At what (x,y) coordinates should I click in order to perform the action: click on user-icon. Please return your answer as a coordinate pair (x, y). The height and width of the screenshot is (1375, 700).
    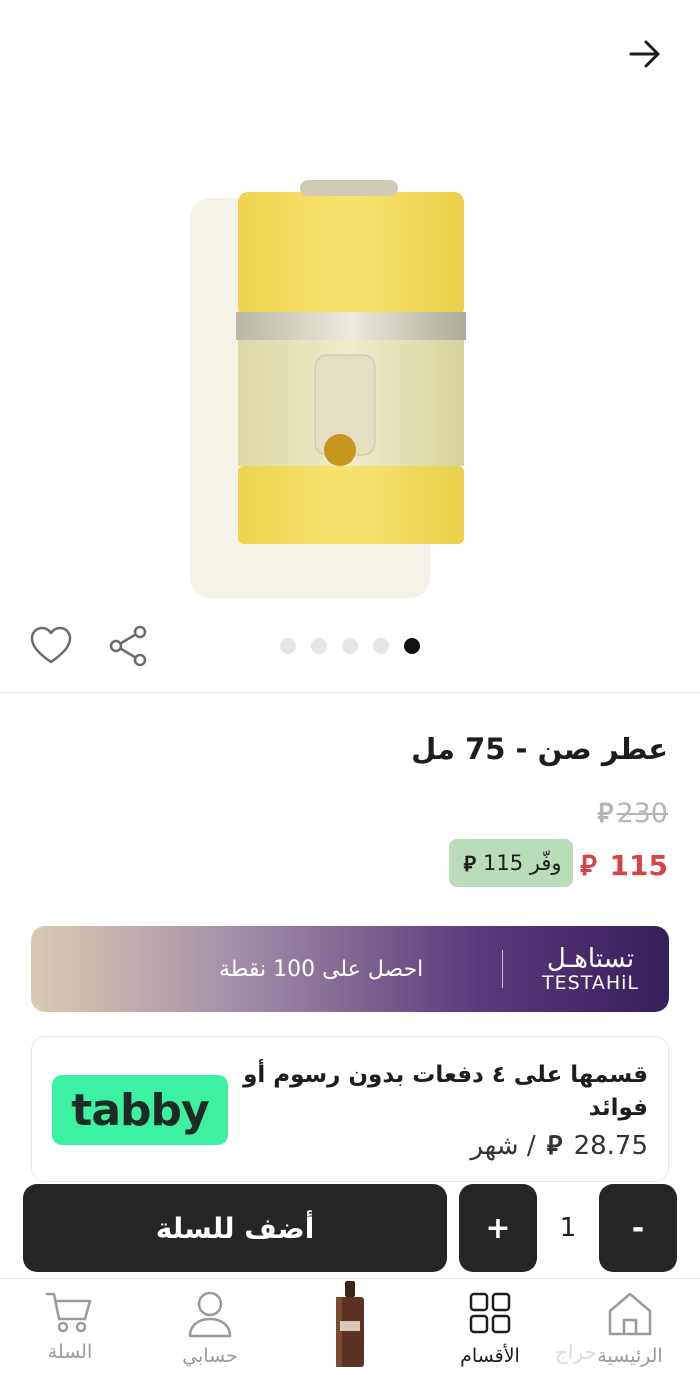
    Looking at the image, I should click on (210, 1314).